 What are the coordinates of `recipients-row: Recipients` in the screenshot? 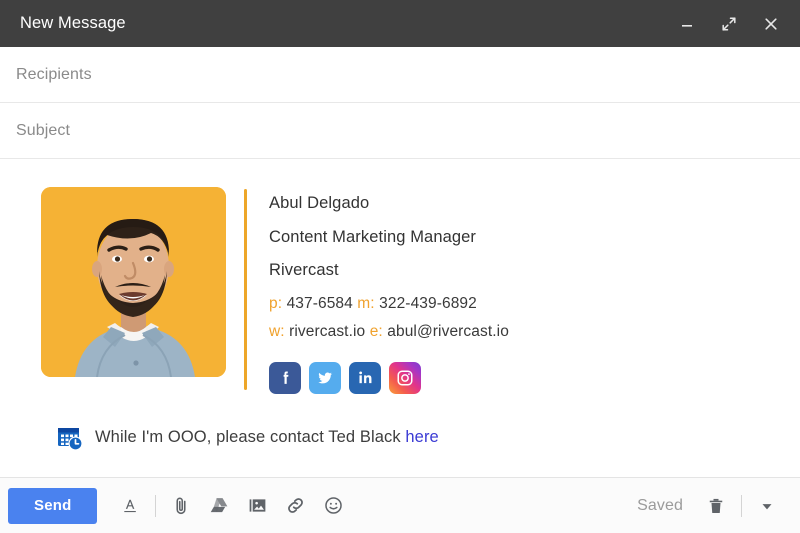 It's located at (400, 75).